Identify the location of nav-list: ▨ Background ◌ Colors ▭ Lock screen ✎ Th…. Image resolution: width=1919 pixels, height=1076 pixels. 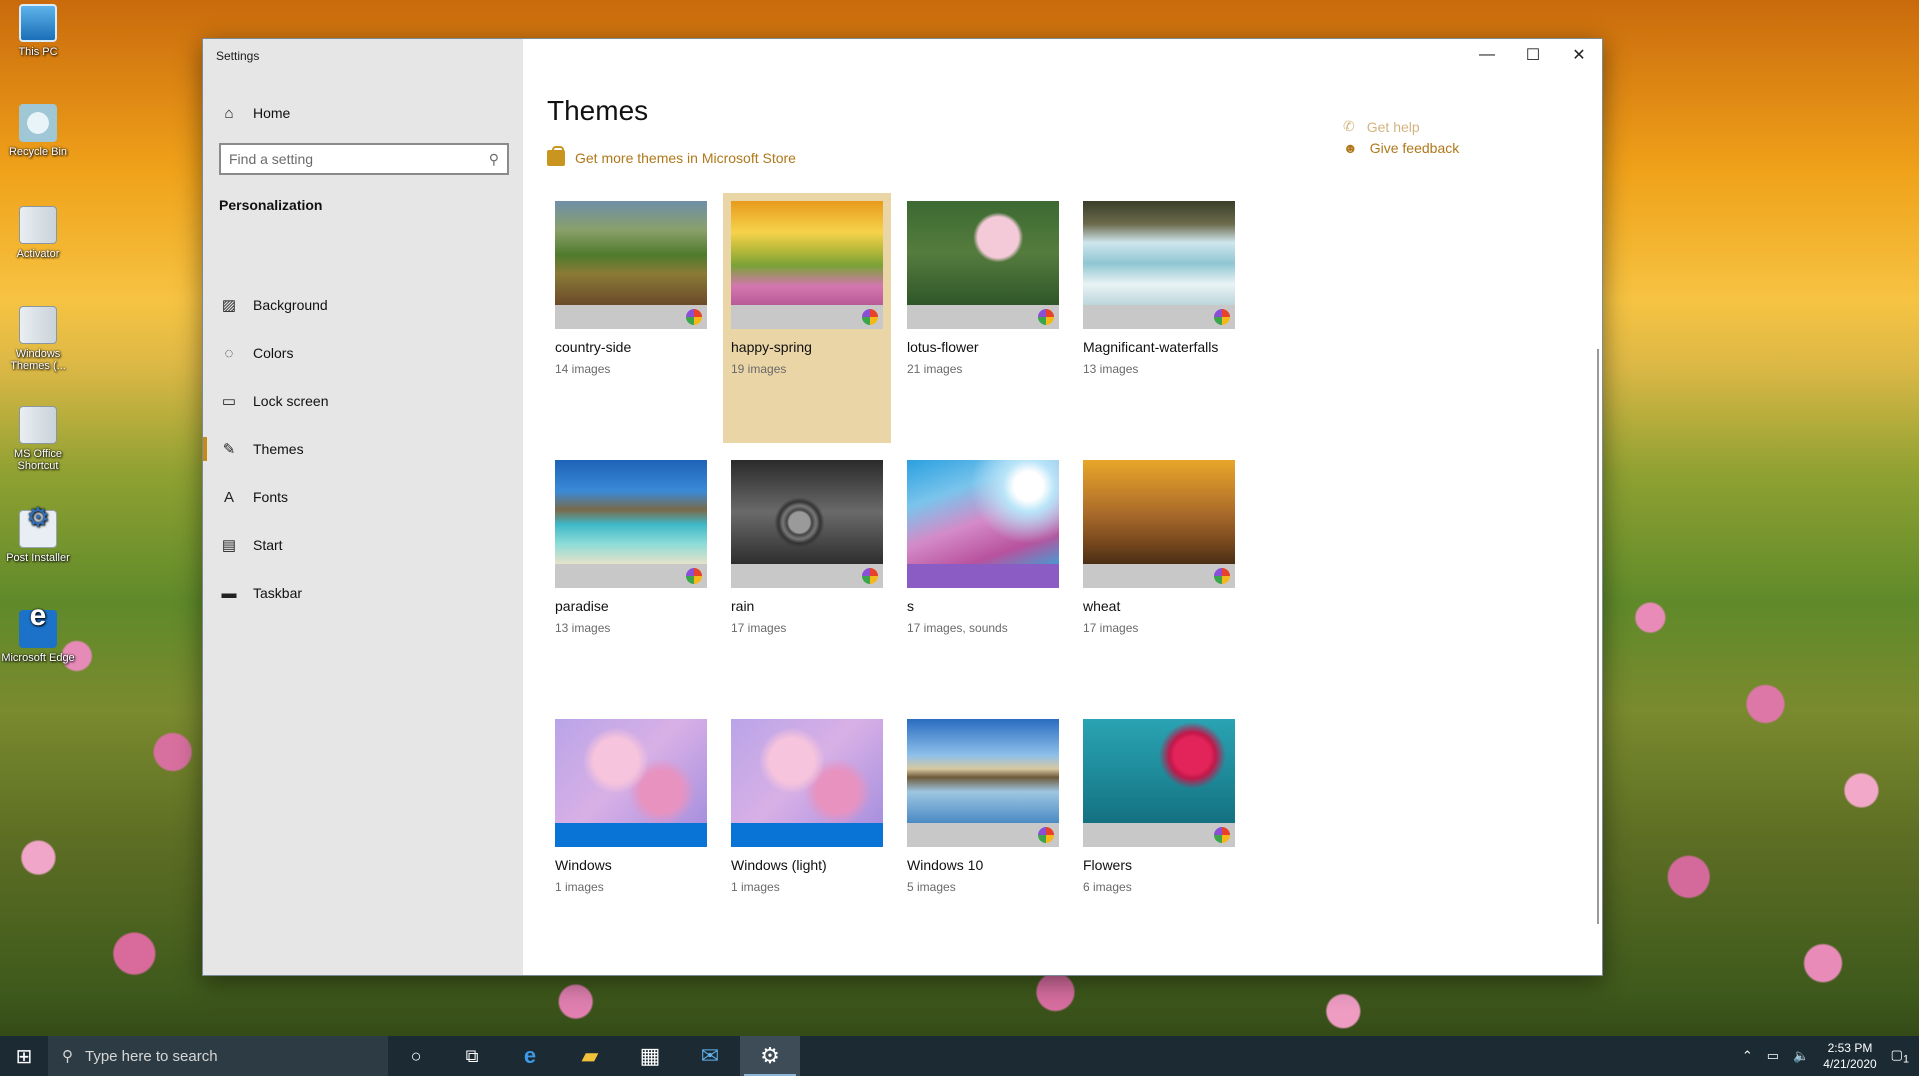
(363, 449).